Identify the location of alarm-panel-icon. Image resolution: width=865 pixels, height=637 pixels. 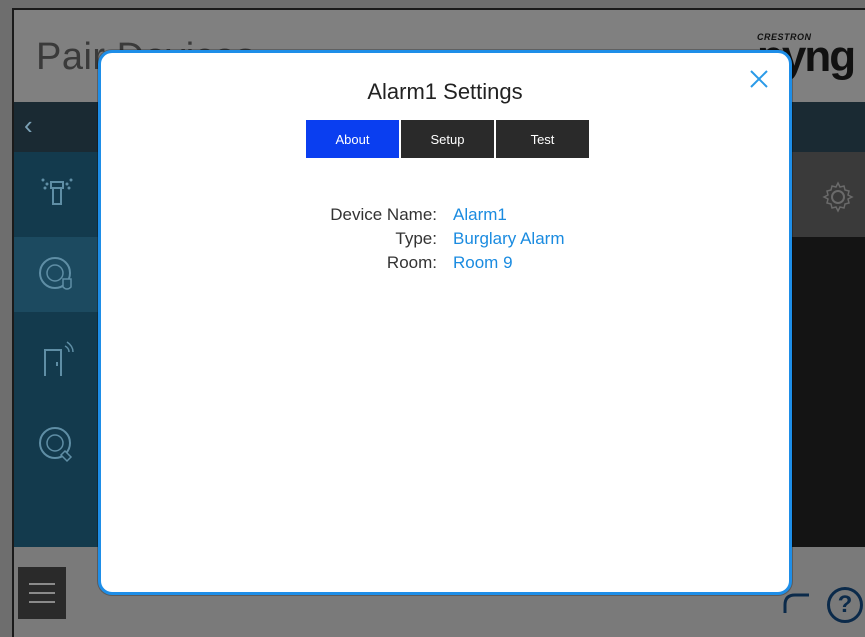
(55, 273).